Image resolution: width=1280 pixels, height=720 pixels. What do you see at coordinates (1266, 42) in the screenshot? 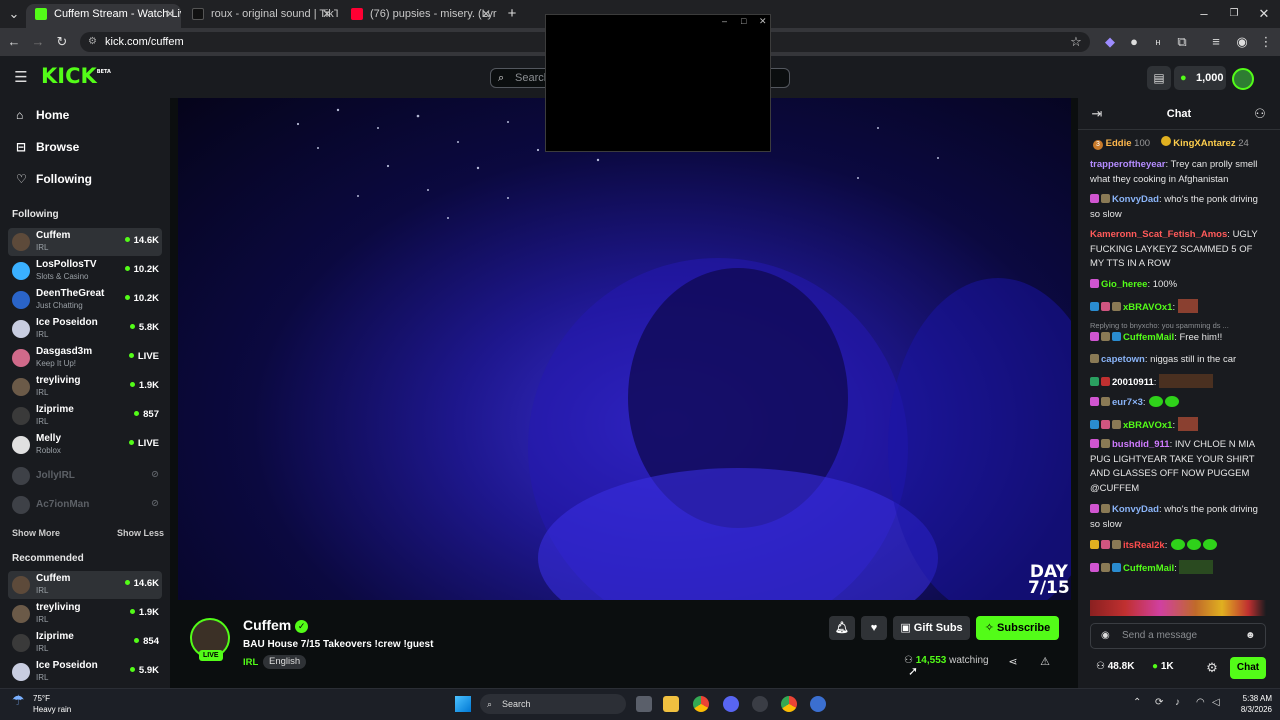
I see `browser-menu-icon: ⋮` at bounding box center [1266, 42].